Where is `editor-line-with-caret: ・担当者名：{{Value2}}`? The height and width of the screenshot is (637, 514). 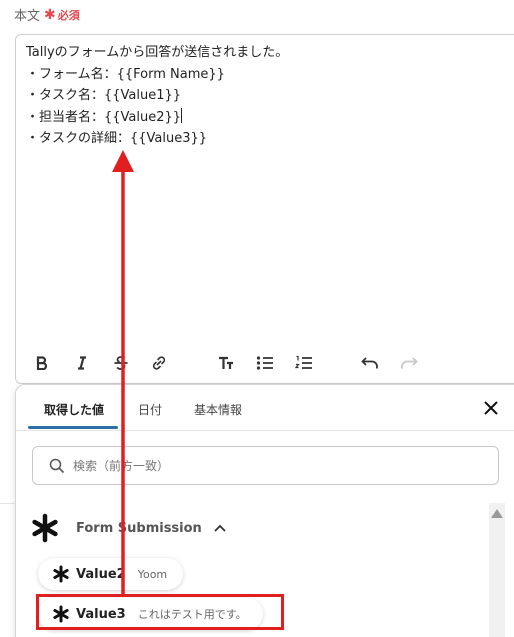 editor-line-with-caret: ・担当者名：{{Value2}} is located at coordinates (270, 118).